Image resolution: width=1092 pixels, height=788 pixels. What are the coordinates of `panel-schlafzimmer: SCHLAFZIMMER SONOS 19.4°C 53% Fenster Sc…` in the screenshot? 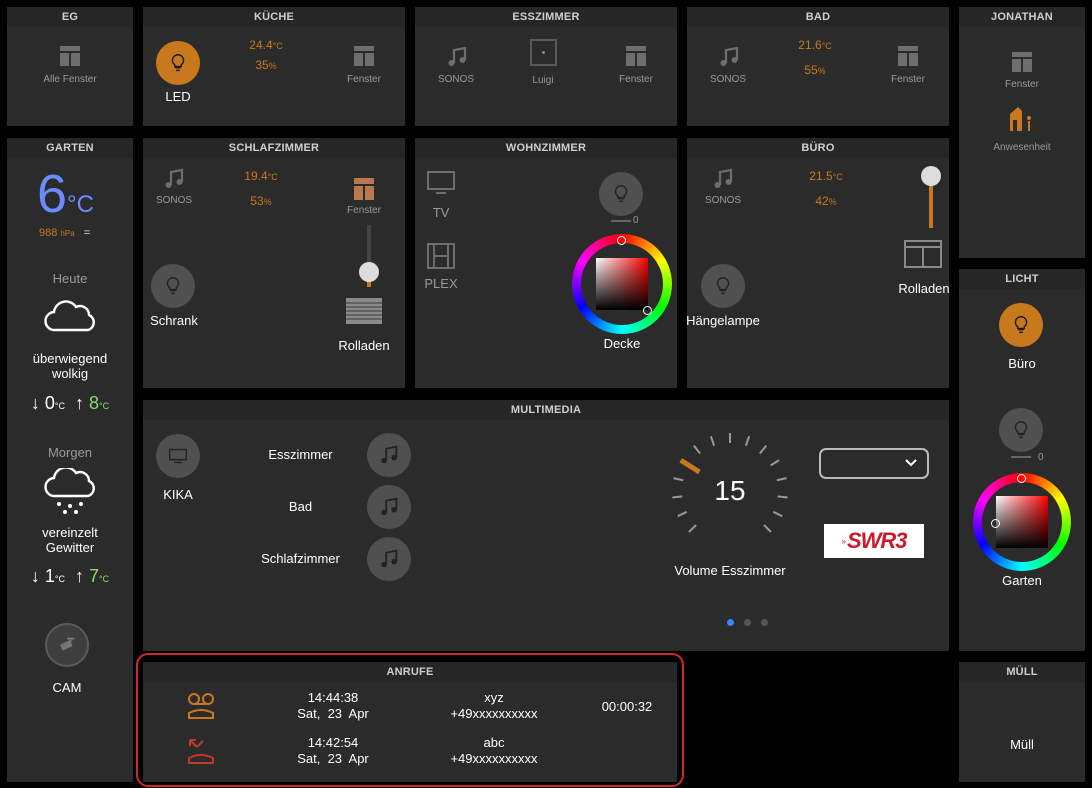 It's located at (274, 263).